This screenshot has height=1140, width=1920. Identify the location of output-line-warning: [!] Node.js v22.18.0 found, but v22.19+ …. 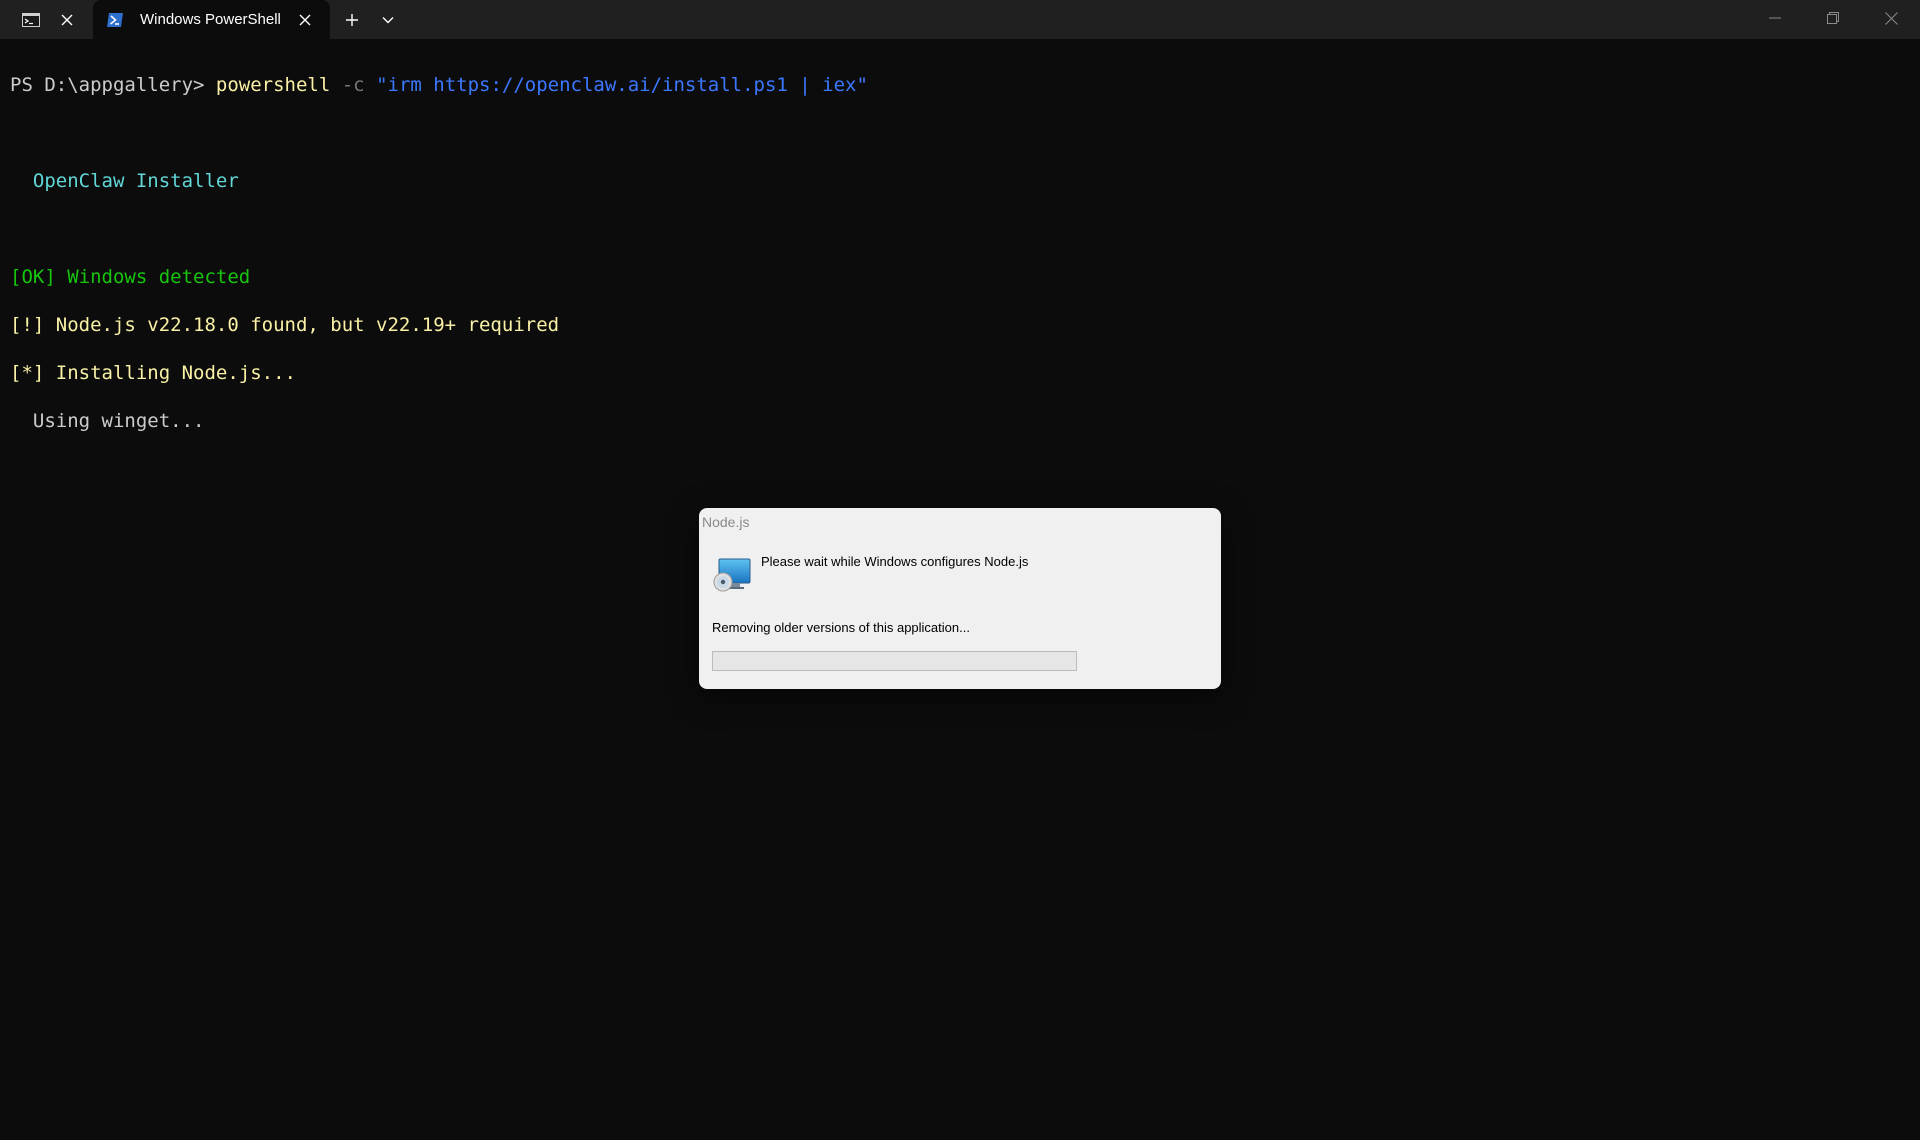
(285, 325).